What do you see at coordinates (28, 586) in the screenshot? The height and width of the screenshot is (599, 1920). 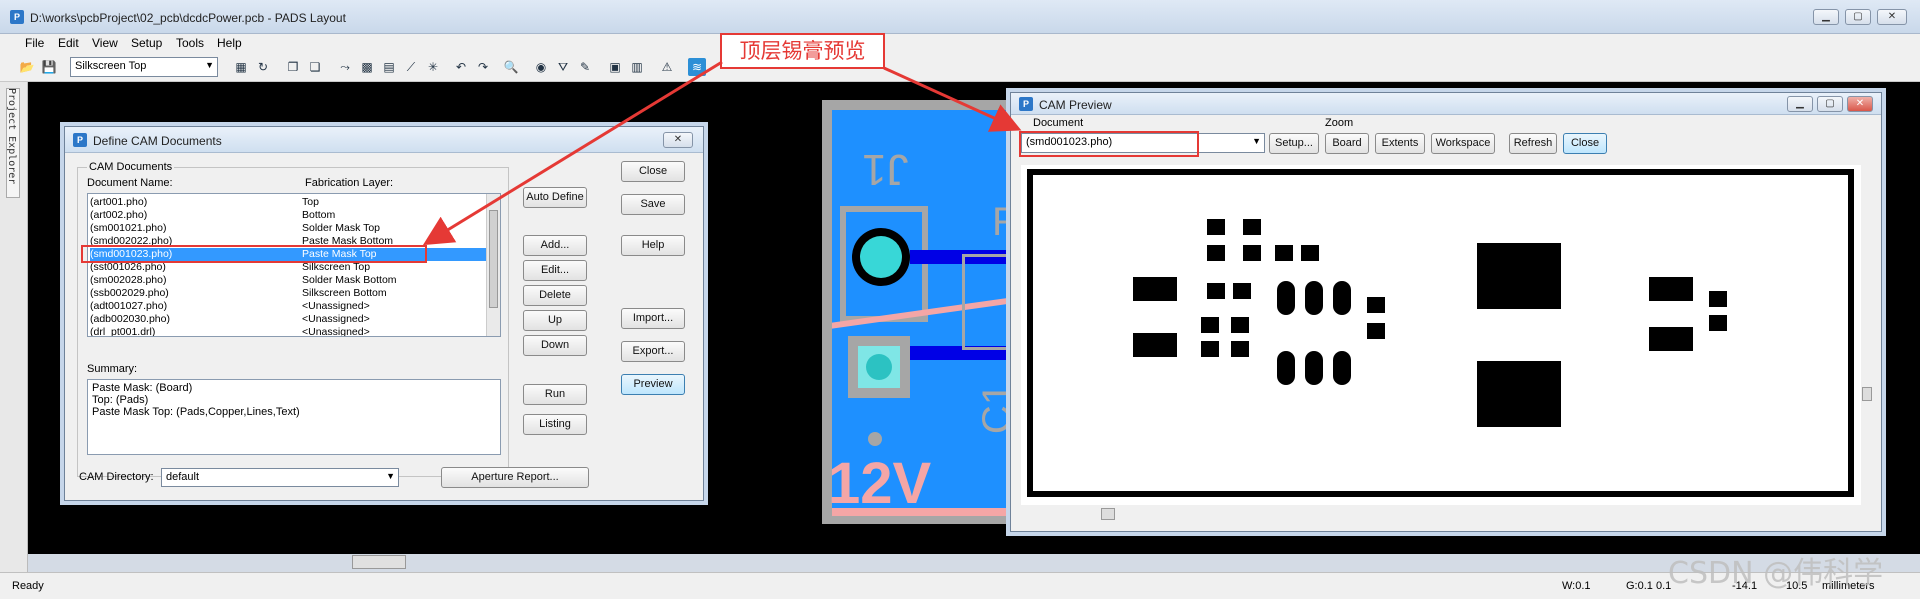 I see `status-ready: Ready` at bounding box center [28, 586].